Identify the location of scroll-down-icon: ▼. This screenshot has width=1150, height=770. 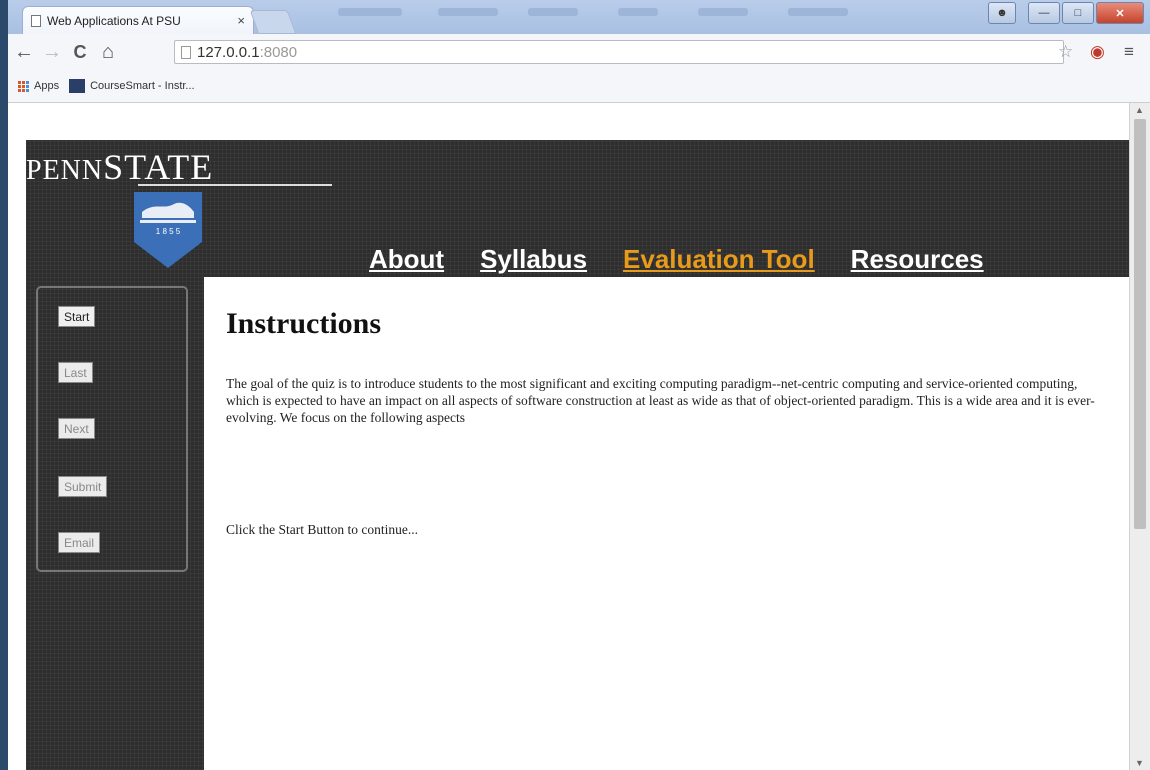
(1139, 763).